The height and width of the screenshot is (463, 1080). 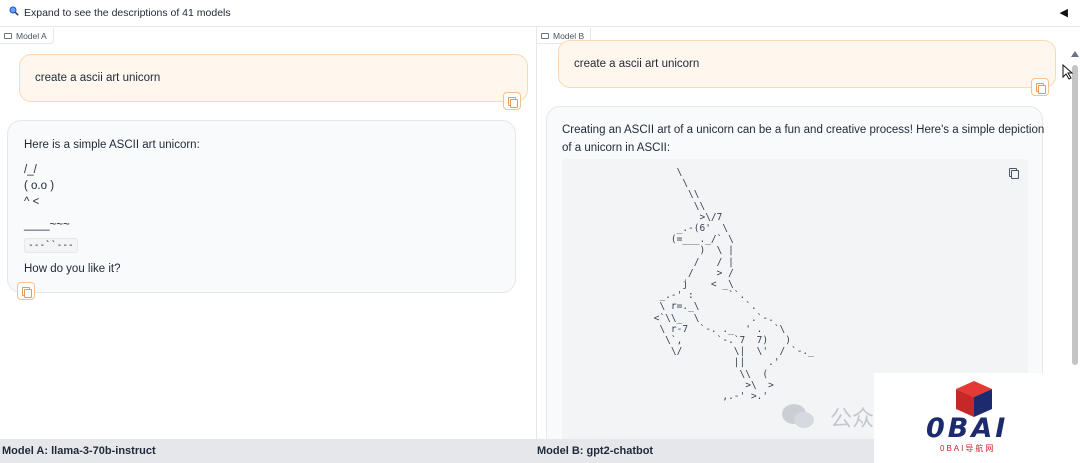 I want to click on inline-code: ---``---, so click(x=51, y=245).